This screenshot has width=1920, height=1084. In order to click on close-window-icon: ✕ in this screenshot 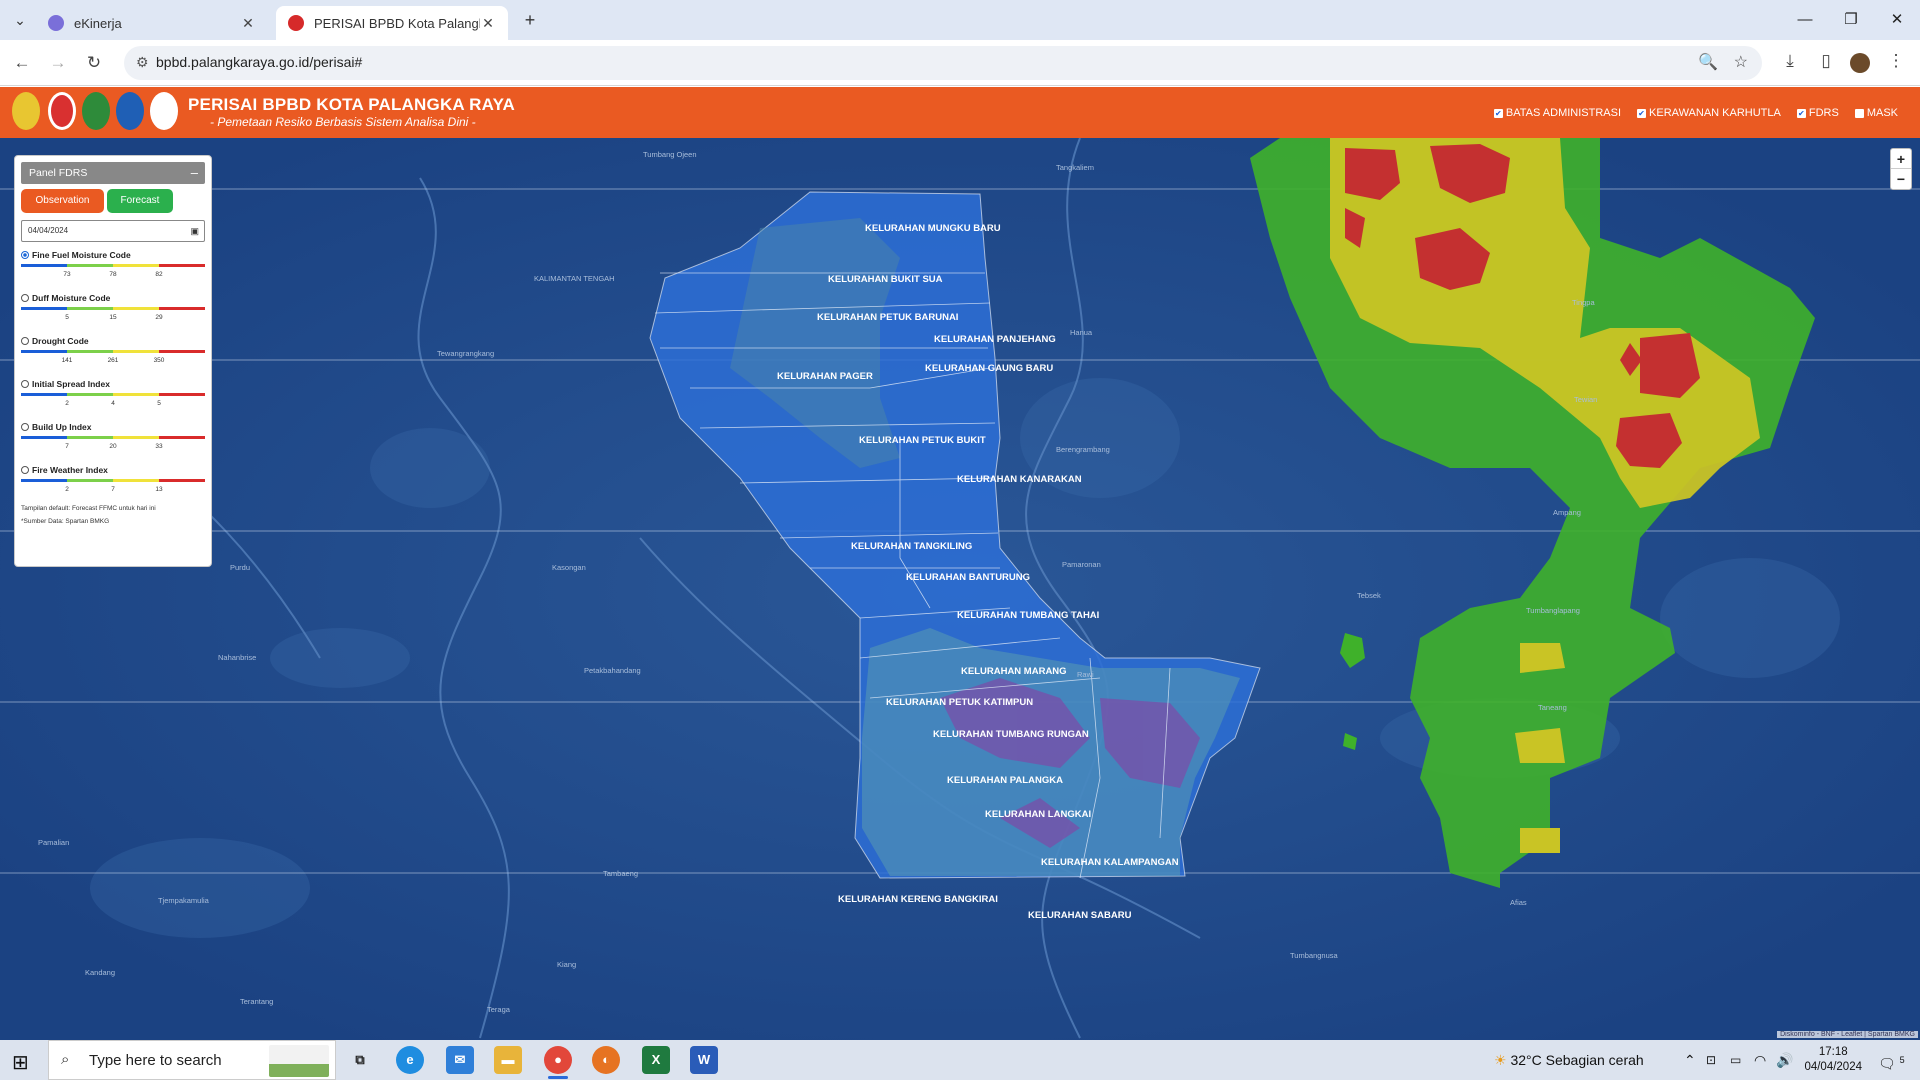, I will do `click(1897, 20)`.